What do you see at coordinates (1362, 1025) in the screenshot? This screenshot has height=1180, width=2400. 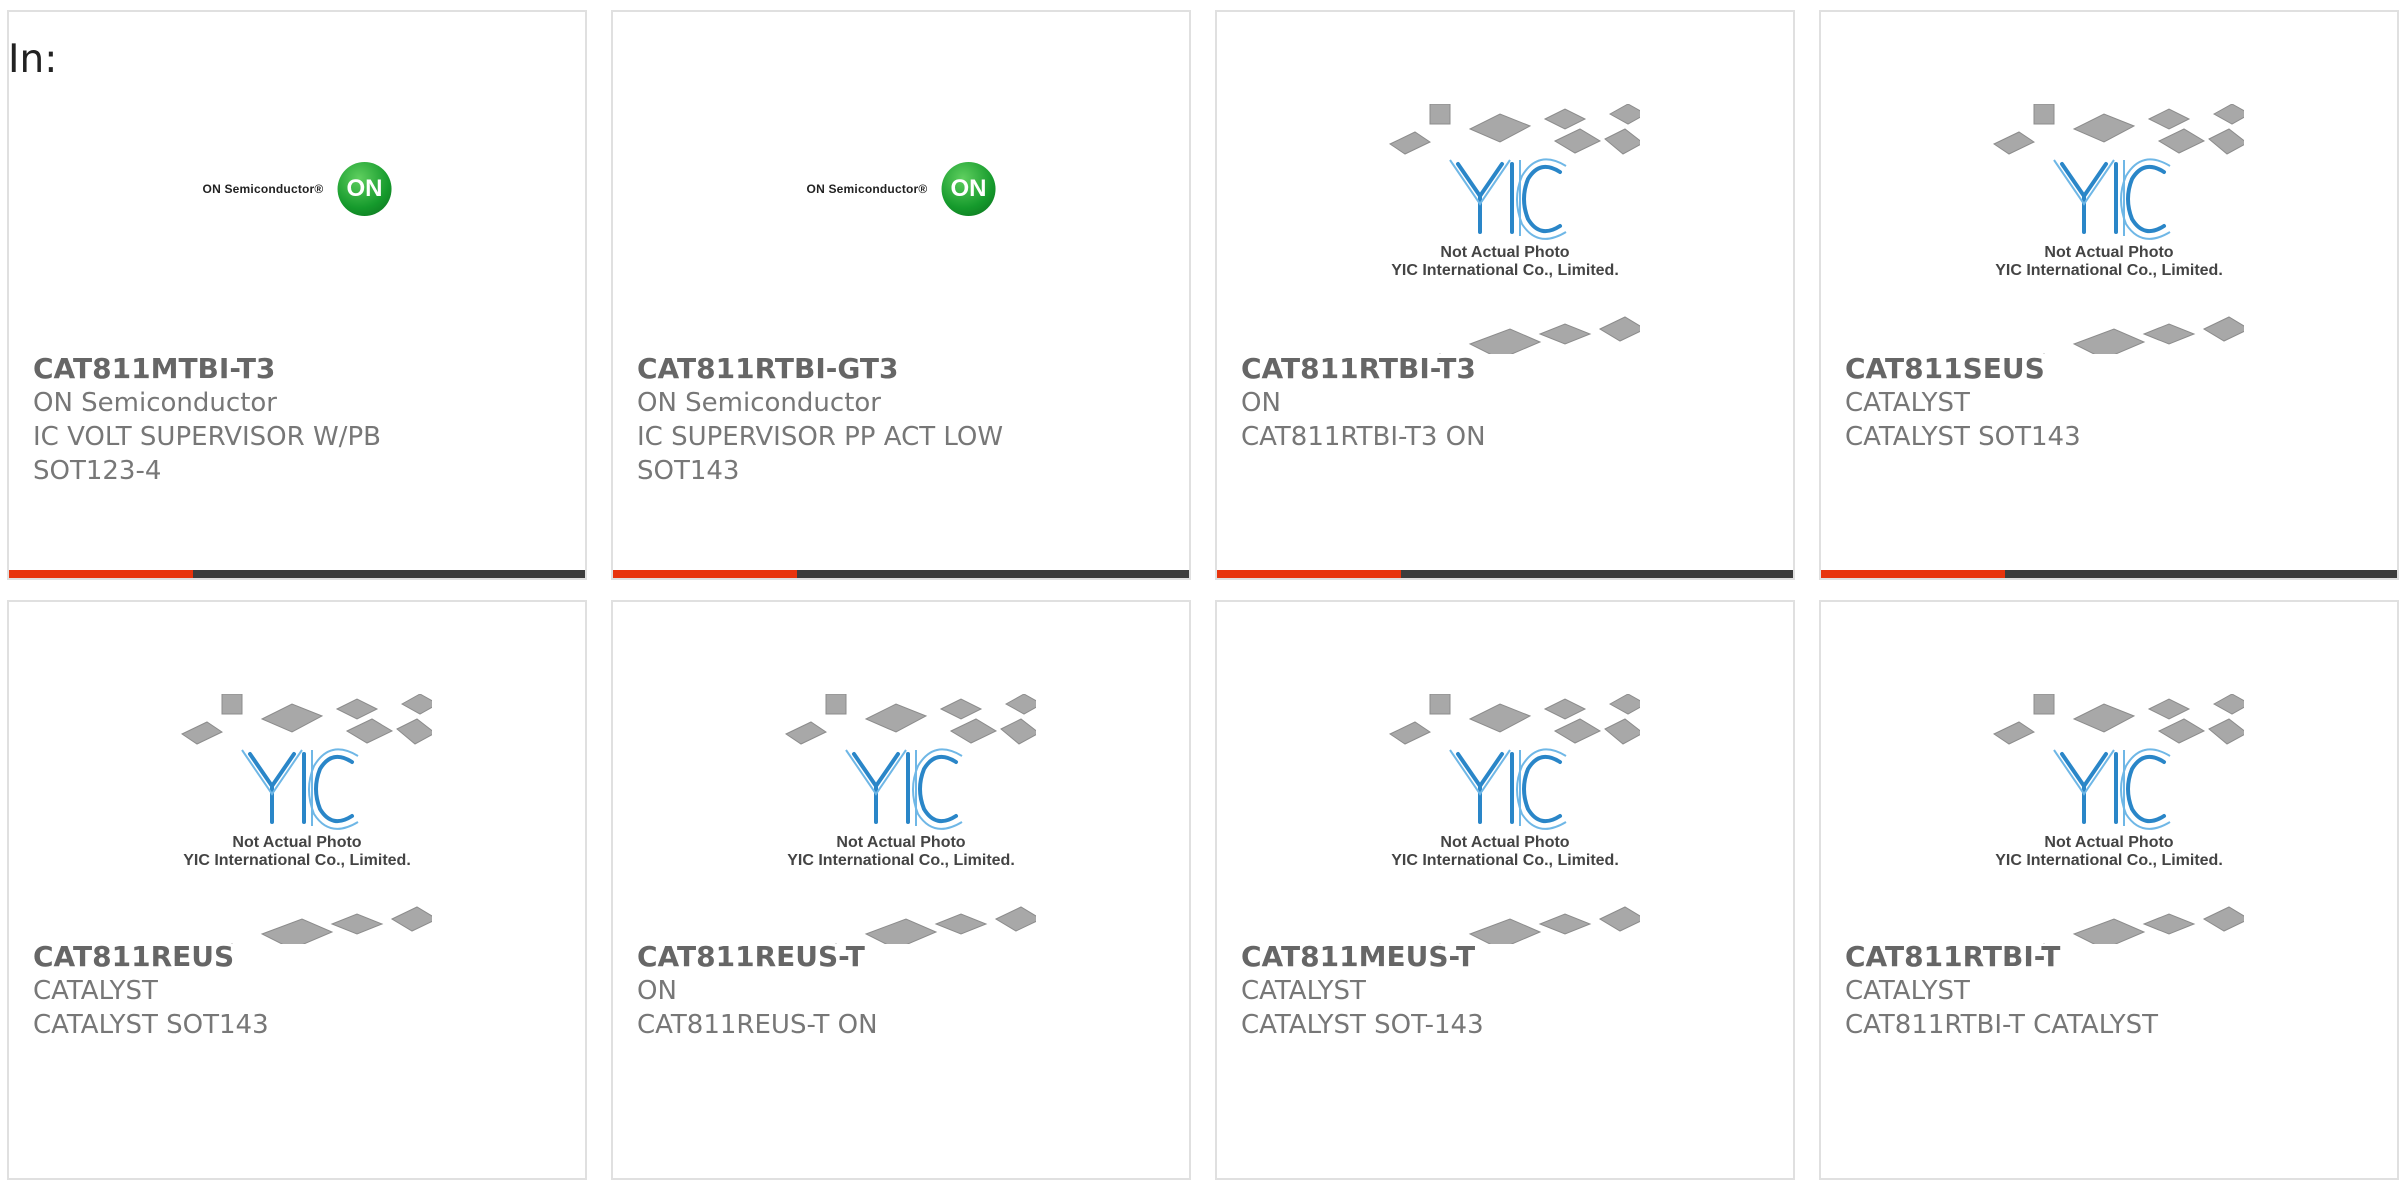 I see `description: CATALYST SOT-143` at bounding box center [1362, 1025].